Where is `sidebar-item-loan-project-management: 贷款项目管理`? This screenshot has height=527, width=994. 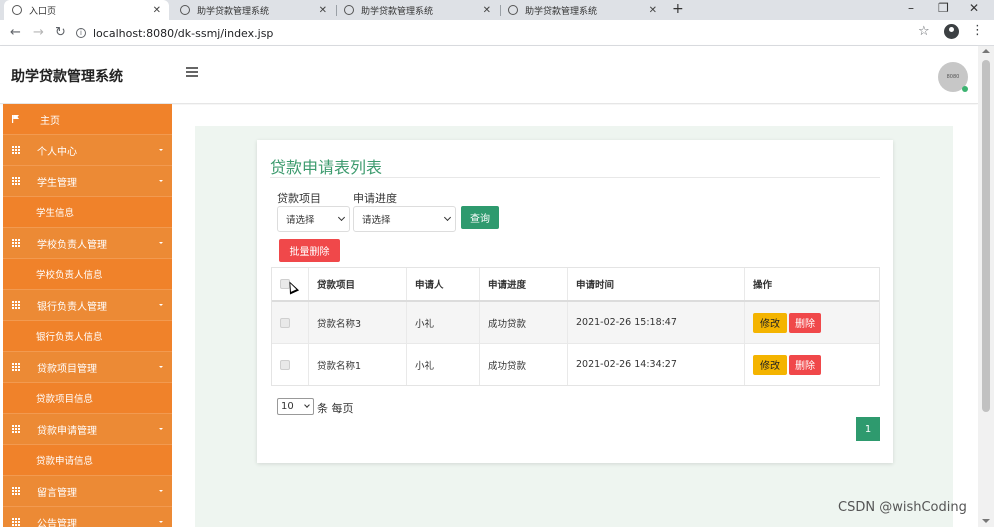 sidebar-item-loan-project-management: 贷款项目管理 is located at coordinates (87, 367).